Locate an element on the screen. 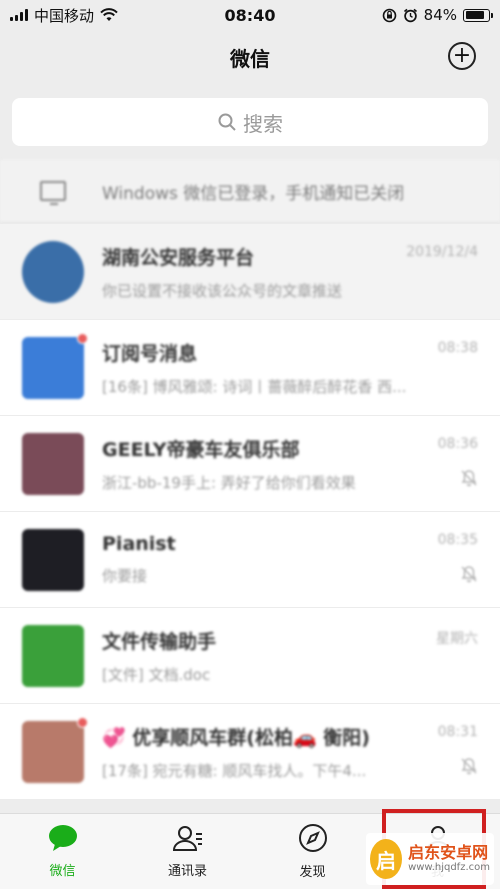  chat-time: 08:36 is located at coordinates (457, 444).